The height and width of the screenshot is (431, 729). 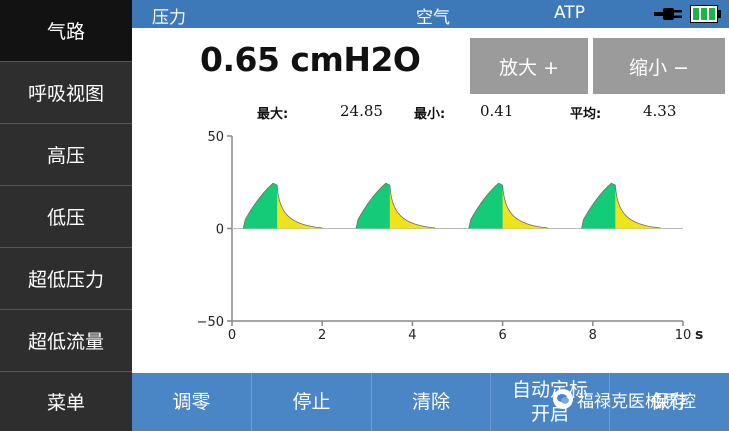 I want to click on condition-label: ATP, so click(x=569, y=13).